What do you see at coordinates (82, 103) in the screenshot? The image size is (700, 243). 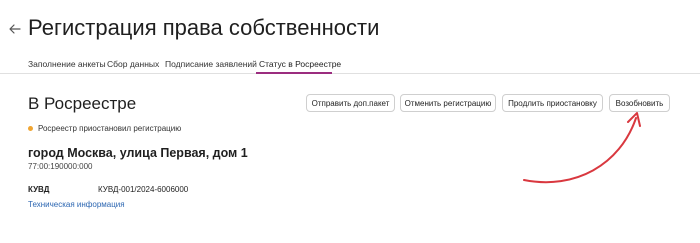 I see `section-title: В Росреестре` at bounding box center [82, 103].